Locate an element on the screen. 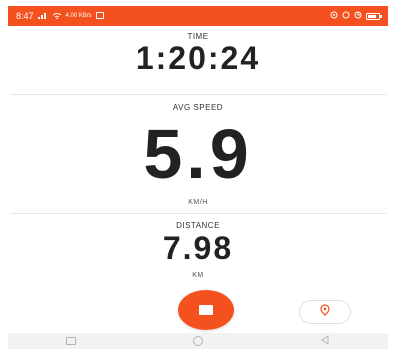 The width and height of the screenshot is (396, 350). status-bar-right is located at coordinates (356, 16).